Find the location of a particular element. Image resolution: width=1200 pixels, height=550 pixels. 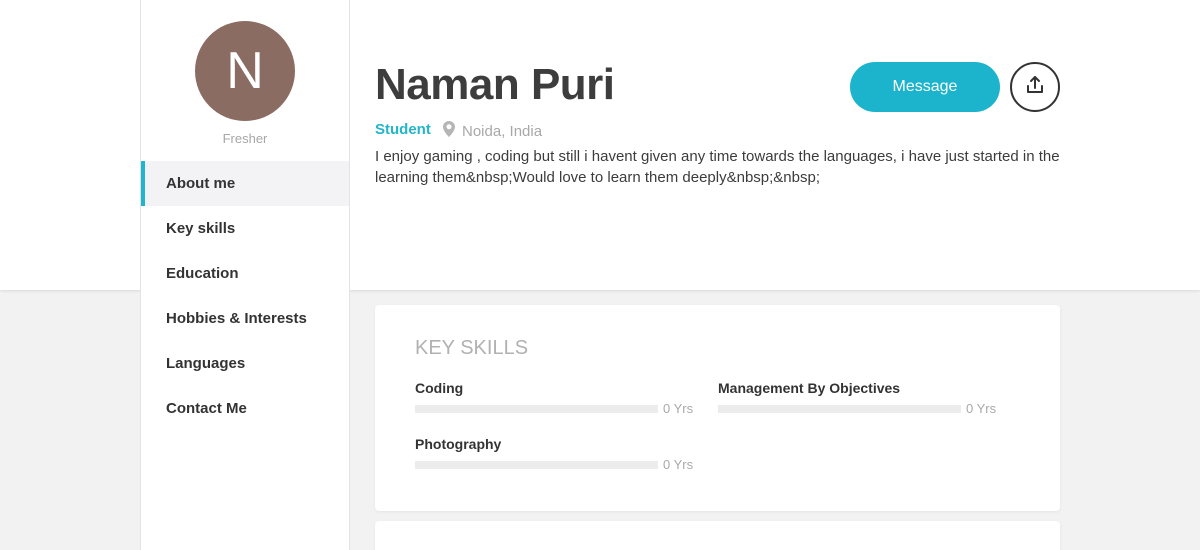

sidebar-item-contact-me: Contact Me is located at coordinates (245, 408).